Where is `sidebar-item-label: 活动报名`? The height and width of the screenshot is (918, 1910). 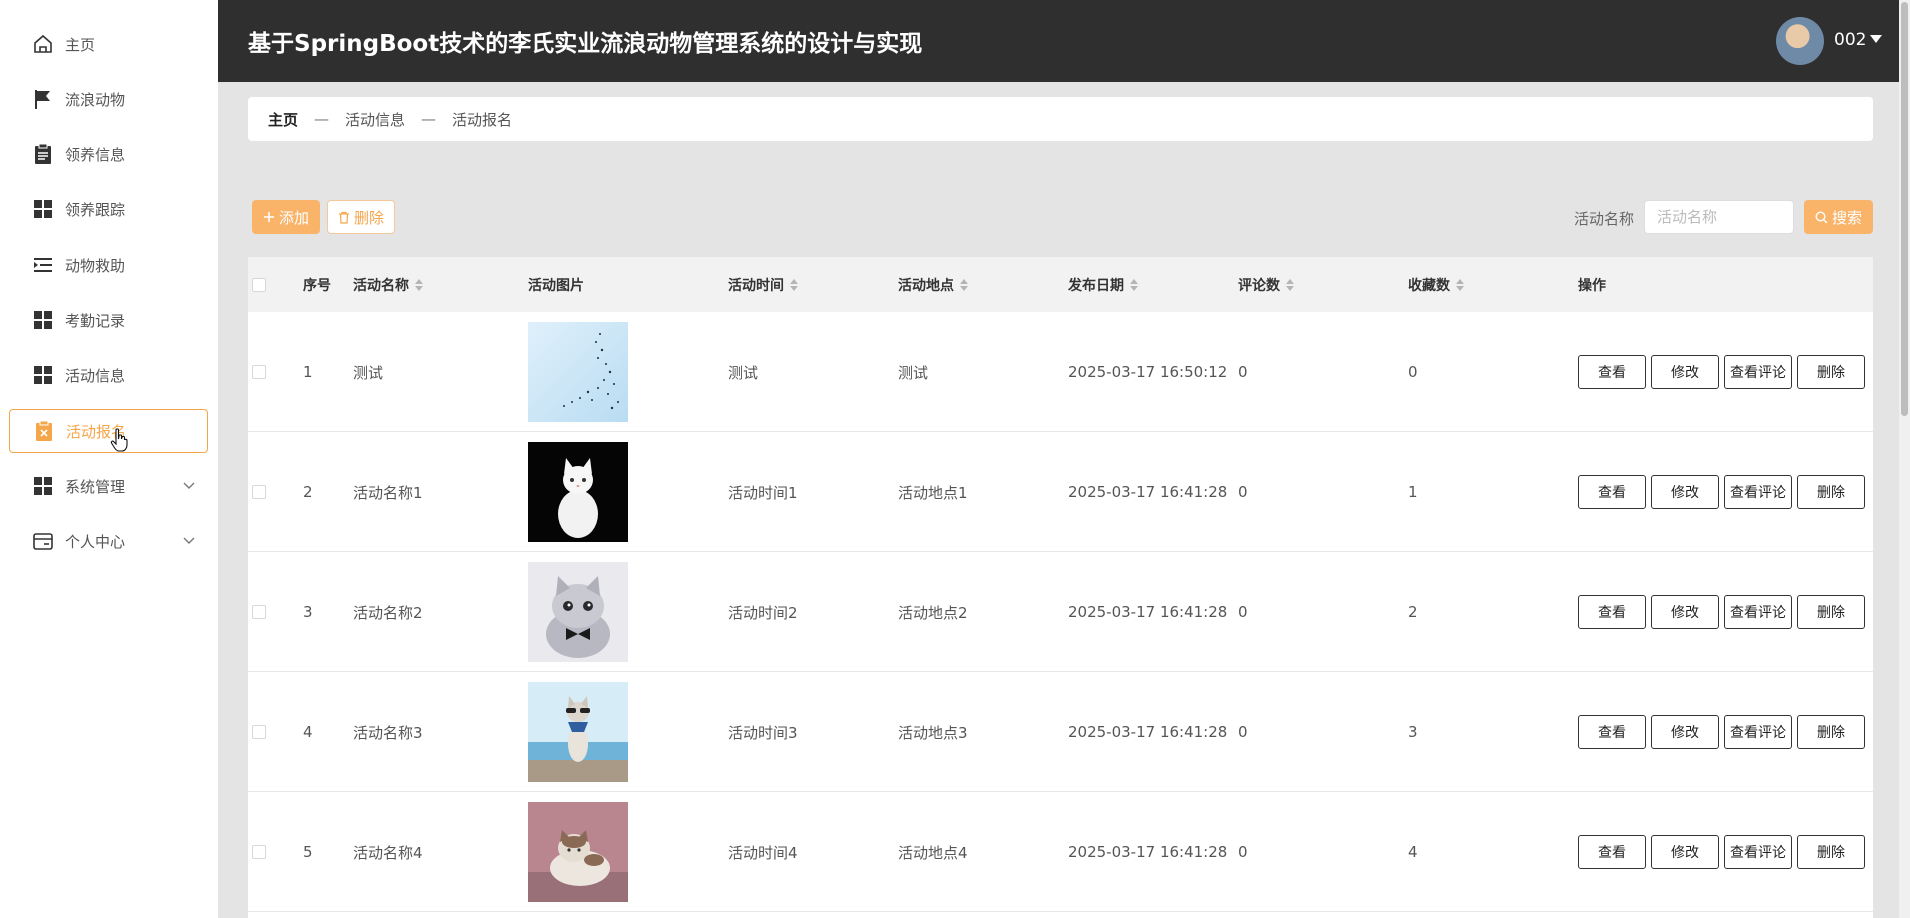 sidebar-item-label: 活动报名 is located at coordinates (96, 431).